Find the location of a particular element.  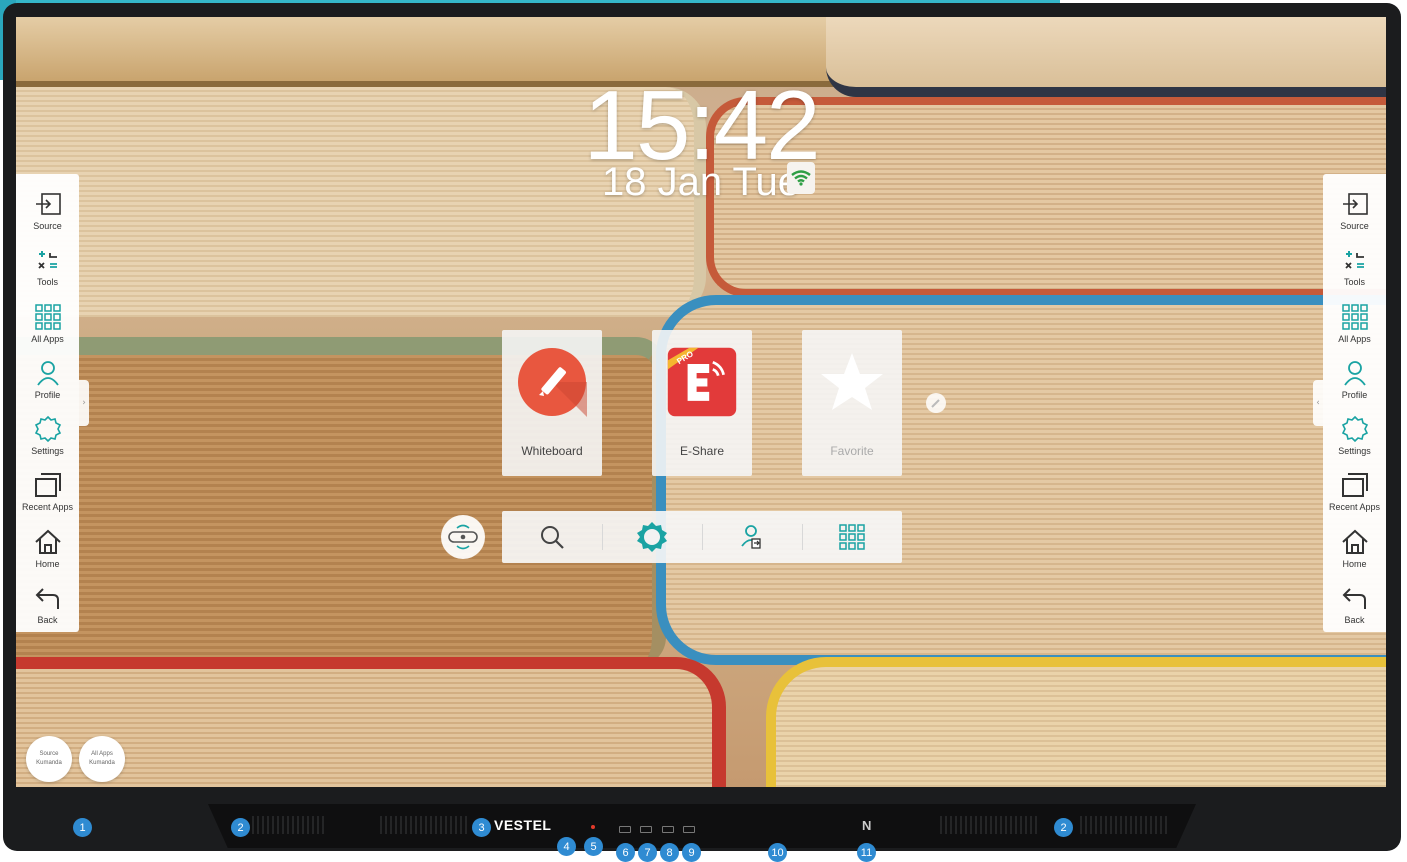

right-sidebar-handle: ‹ is located at coordinates (1318, 403).